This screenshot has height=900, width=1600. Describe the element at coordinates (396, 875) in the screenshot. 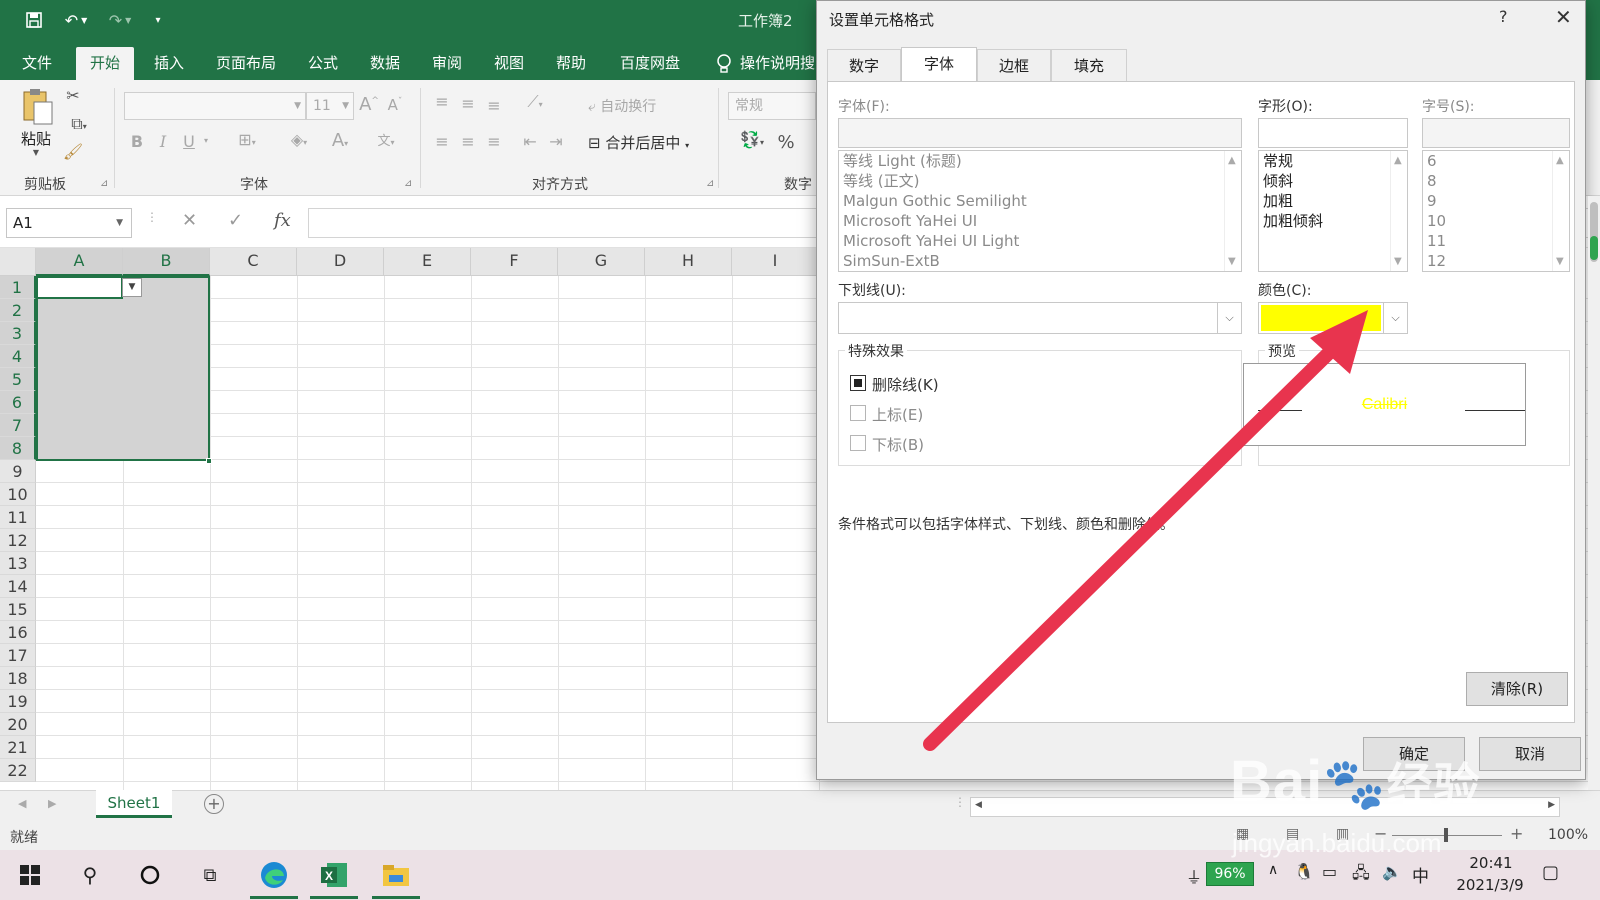

I see `file-explorer-icon` at that location.